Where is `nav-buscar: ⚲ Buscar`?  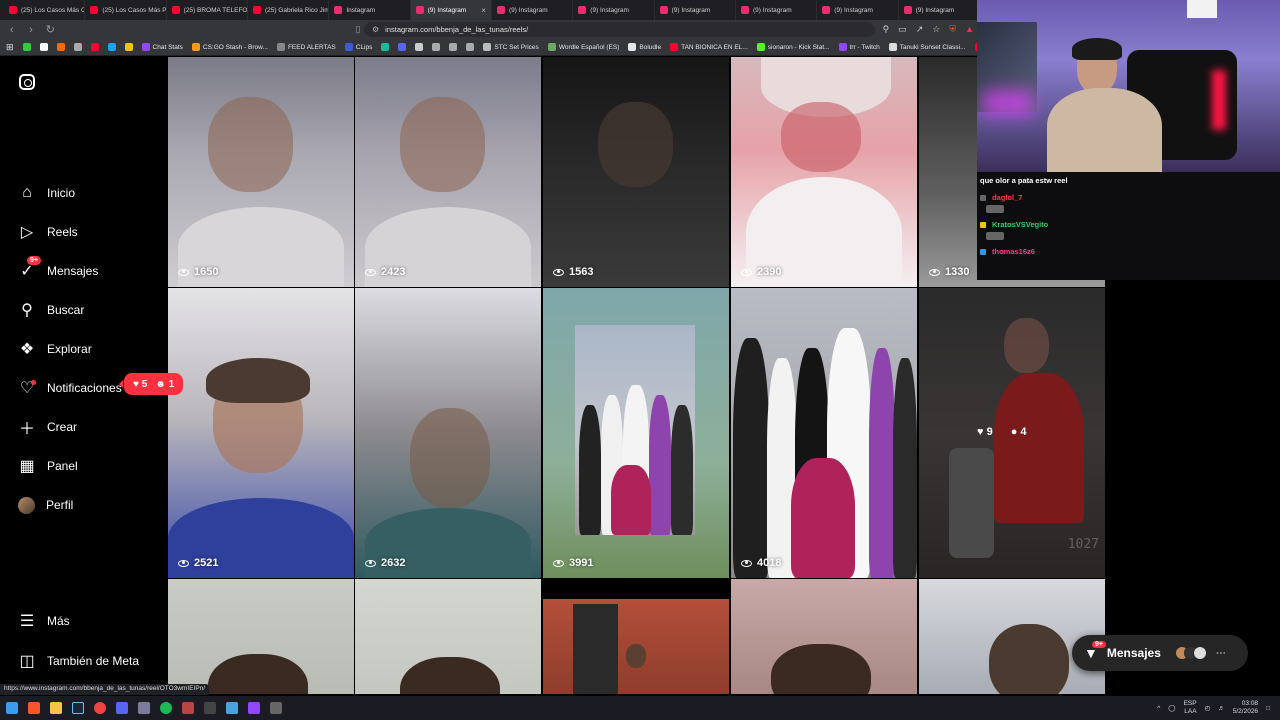 nav-buscar: ⚲ Buscar is located at coordinates (51, 310).